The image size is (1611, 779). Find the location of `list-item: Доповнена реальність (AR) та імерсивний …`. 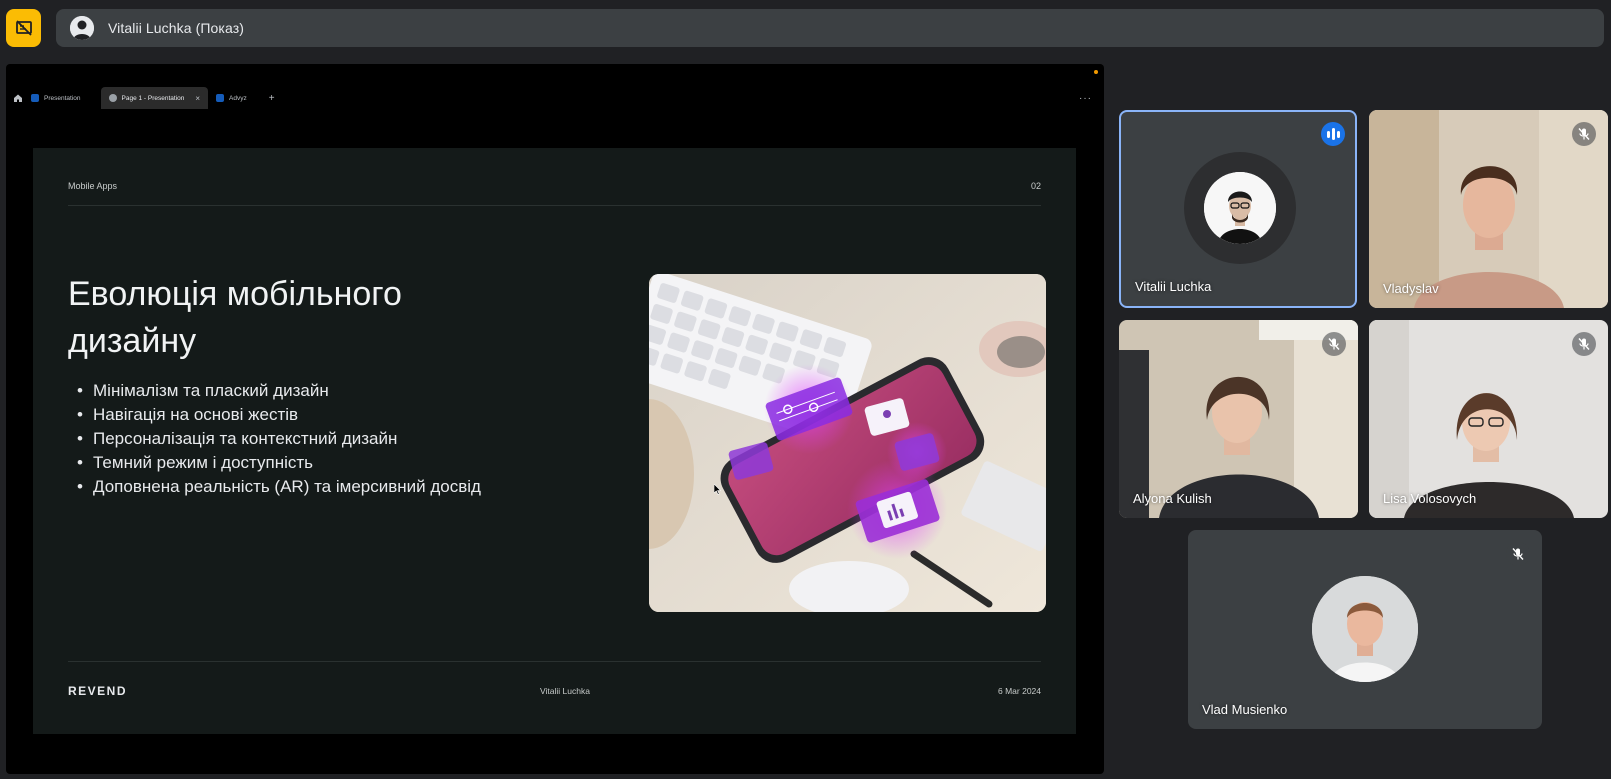

list-item: Доповнена реальність (AR) та імерсивний … is located at coordinates (285, 487).